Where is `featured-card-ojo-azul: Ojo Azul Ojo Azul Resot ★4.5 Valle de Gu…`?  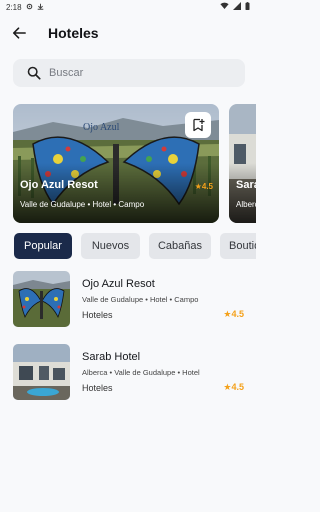
featured-card-ojo-azul: Ojo Azul Ojo Azul Resot ★4.5 Valle de Gu… is located at coordinates (116, 163).